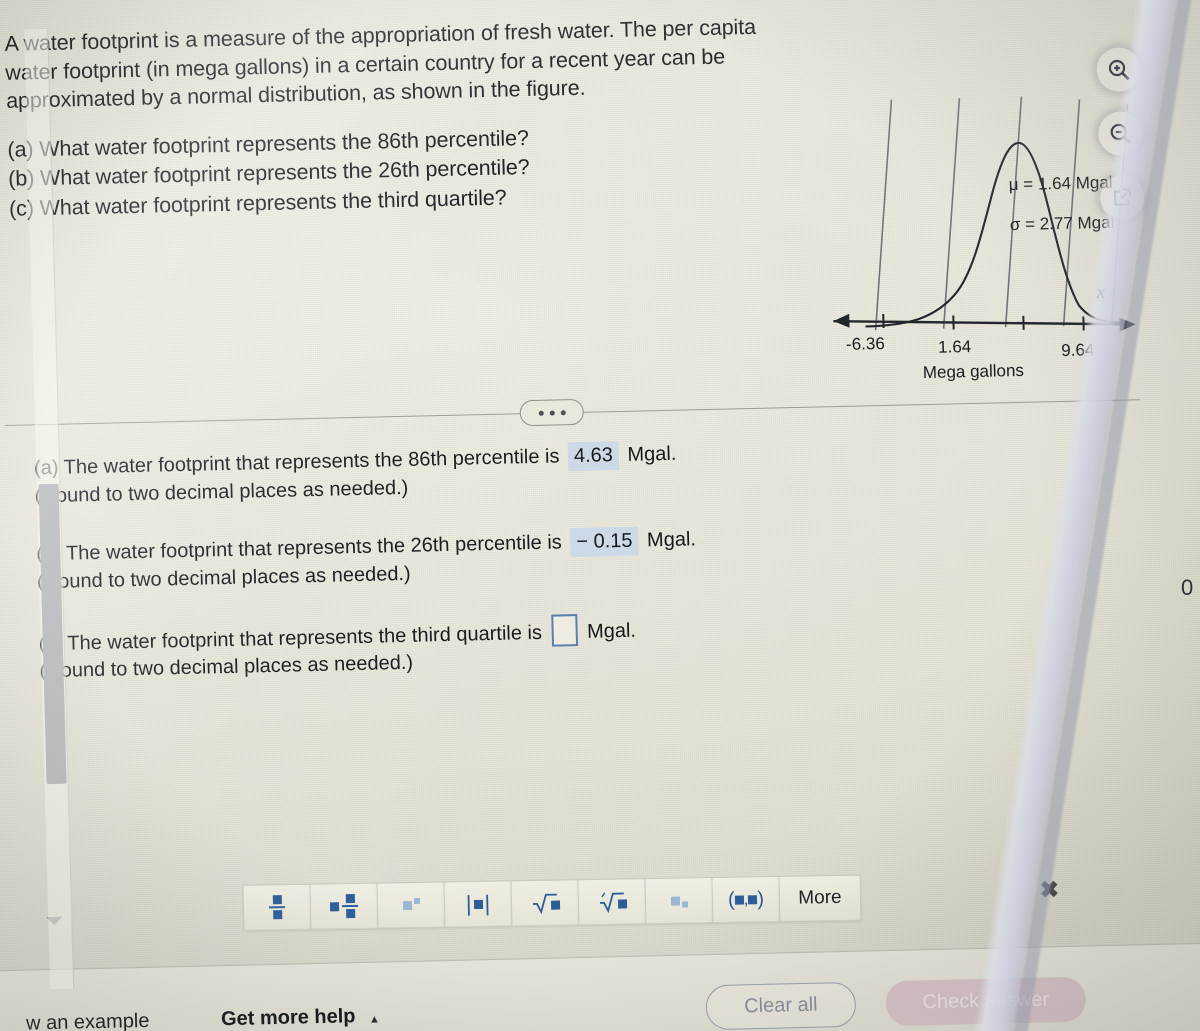 The width and height of the screenshot is (1200, 1031). I want to click on axis-arrow-left, so click(841, 320).